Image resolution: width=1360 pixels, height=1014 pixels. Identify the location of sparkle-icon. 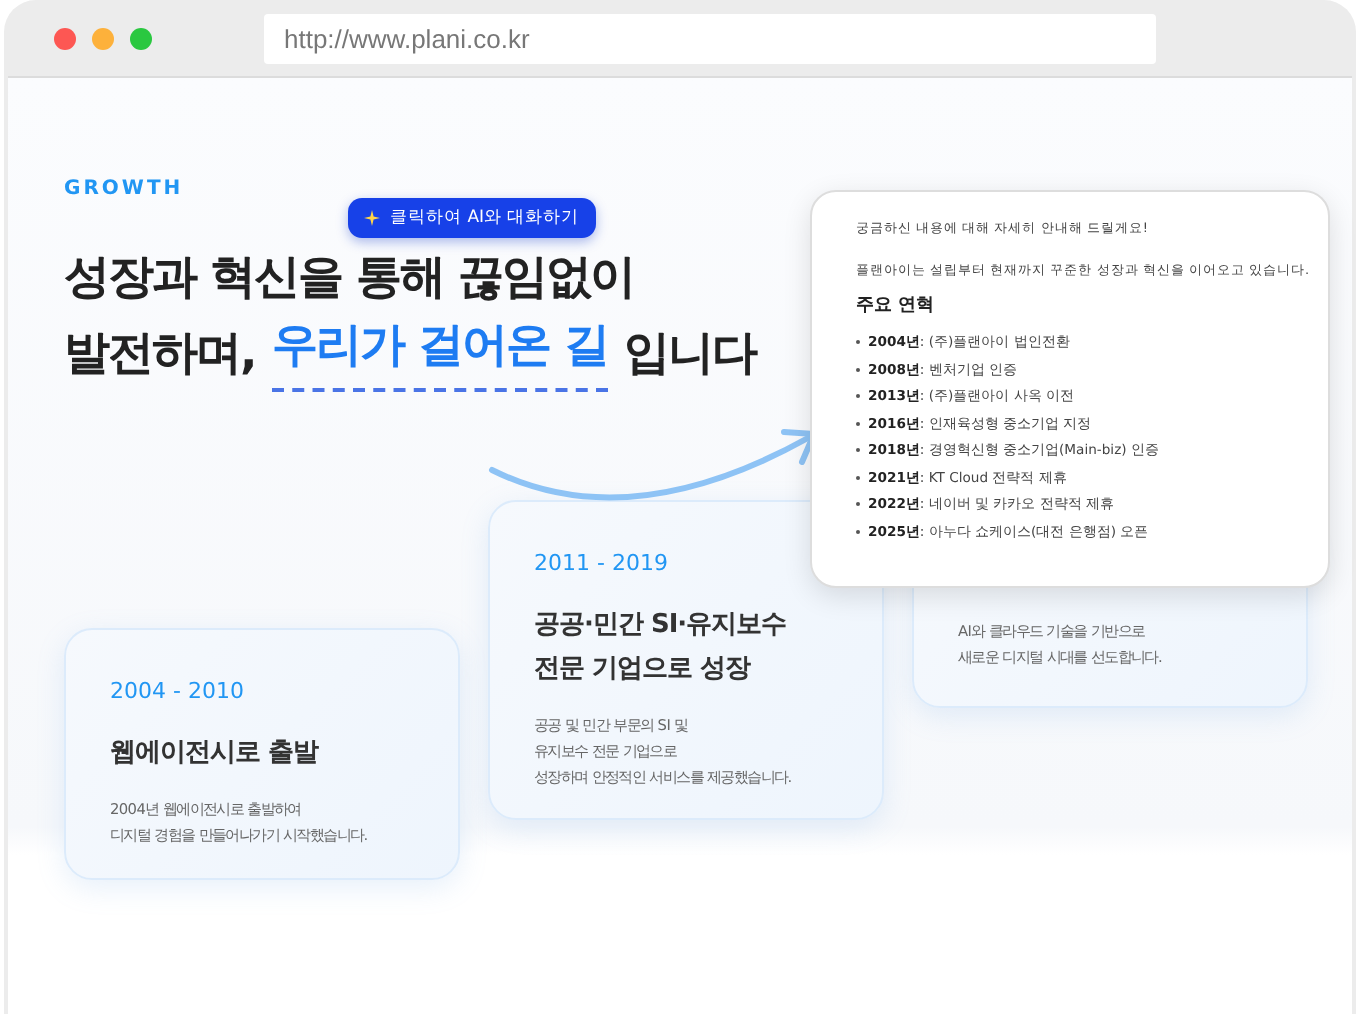
(372, 218).